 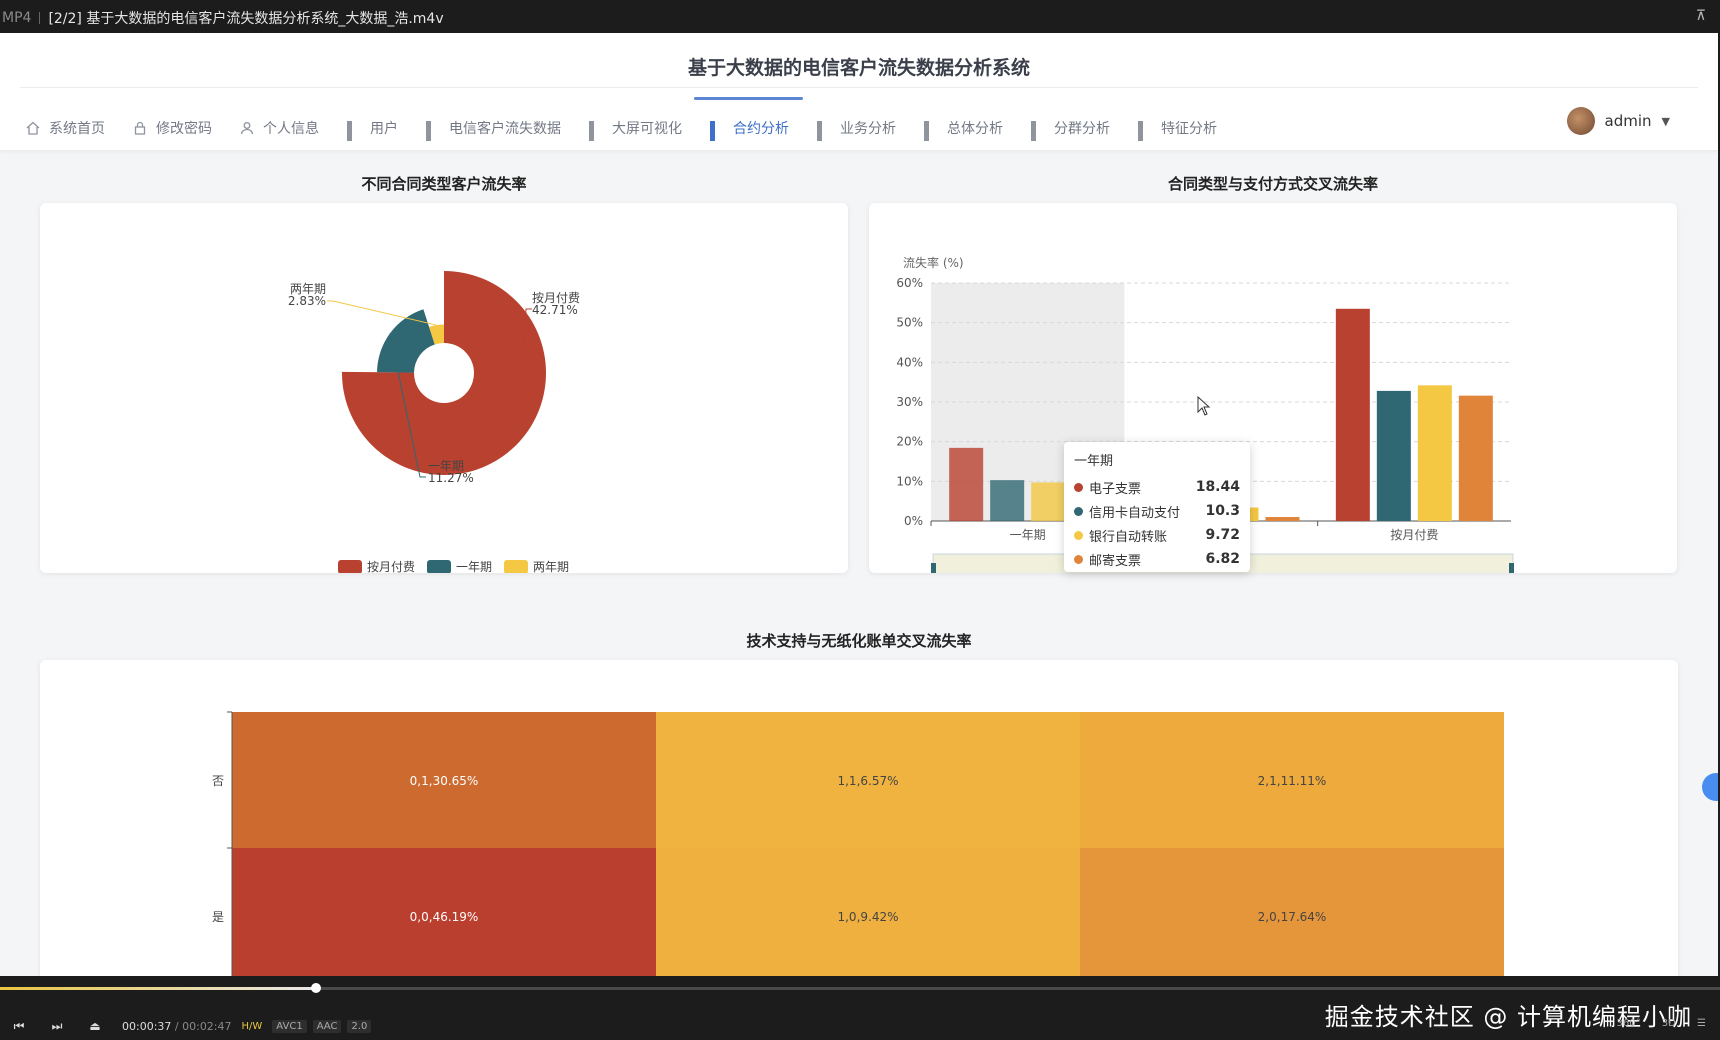 What do you see at coordinates (291, 129) in the screenshot?
I see `nav-label: 个人信息` at bounding box center [291, 129].